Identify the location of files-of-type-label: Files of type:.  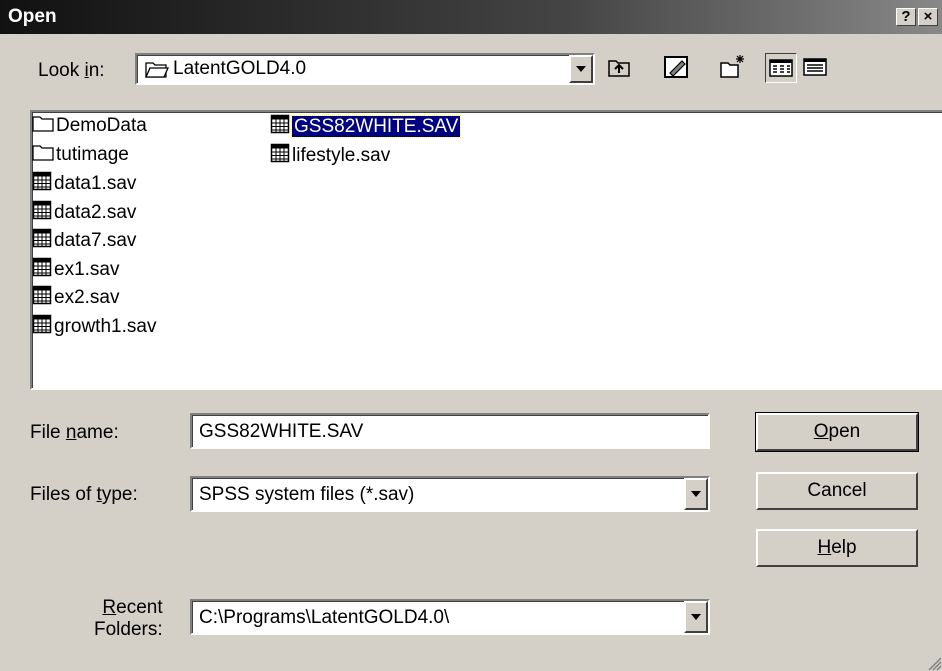
(84, 494).